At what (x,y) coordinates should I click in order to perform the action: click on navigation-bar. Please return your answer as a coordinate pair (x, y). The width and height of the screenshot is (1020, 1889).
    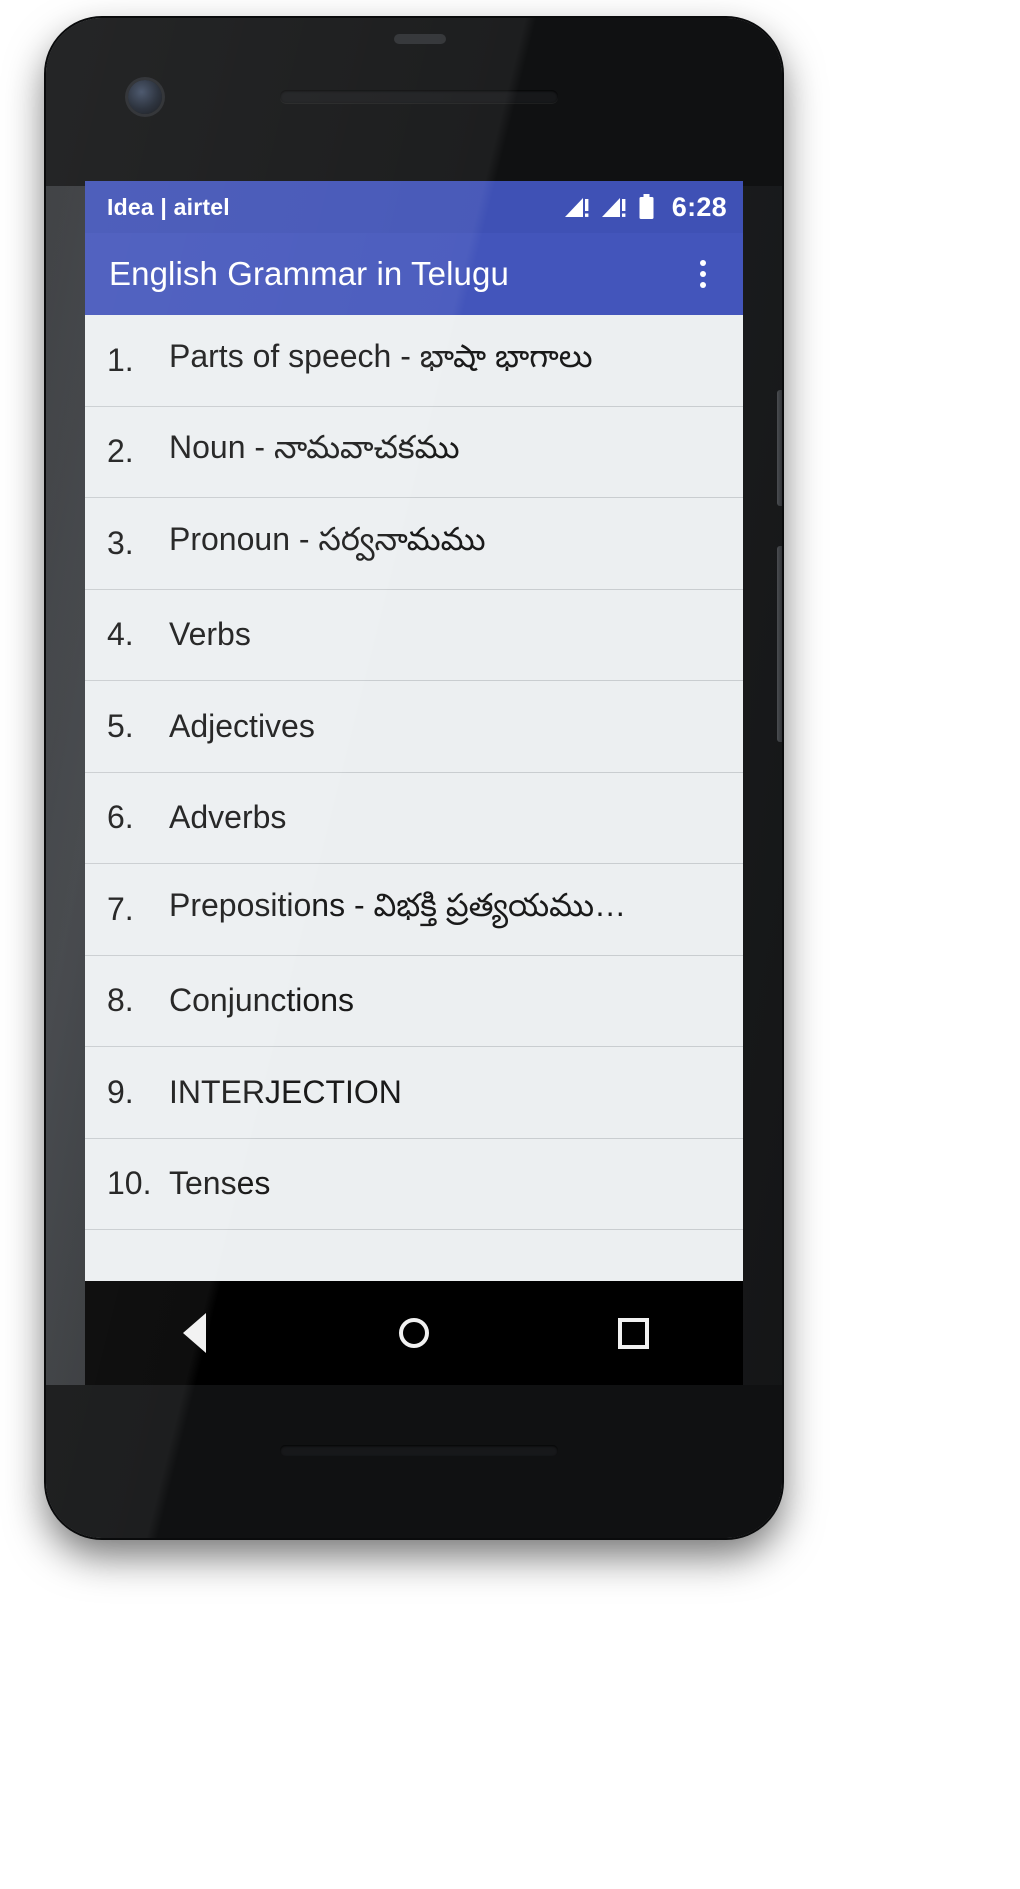
    Looking at the image, I should click on (414, 1333).